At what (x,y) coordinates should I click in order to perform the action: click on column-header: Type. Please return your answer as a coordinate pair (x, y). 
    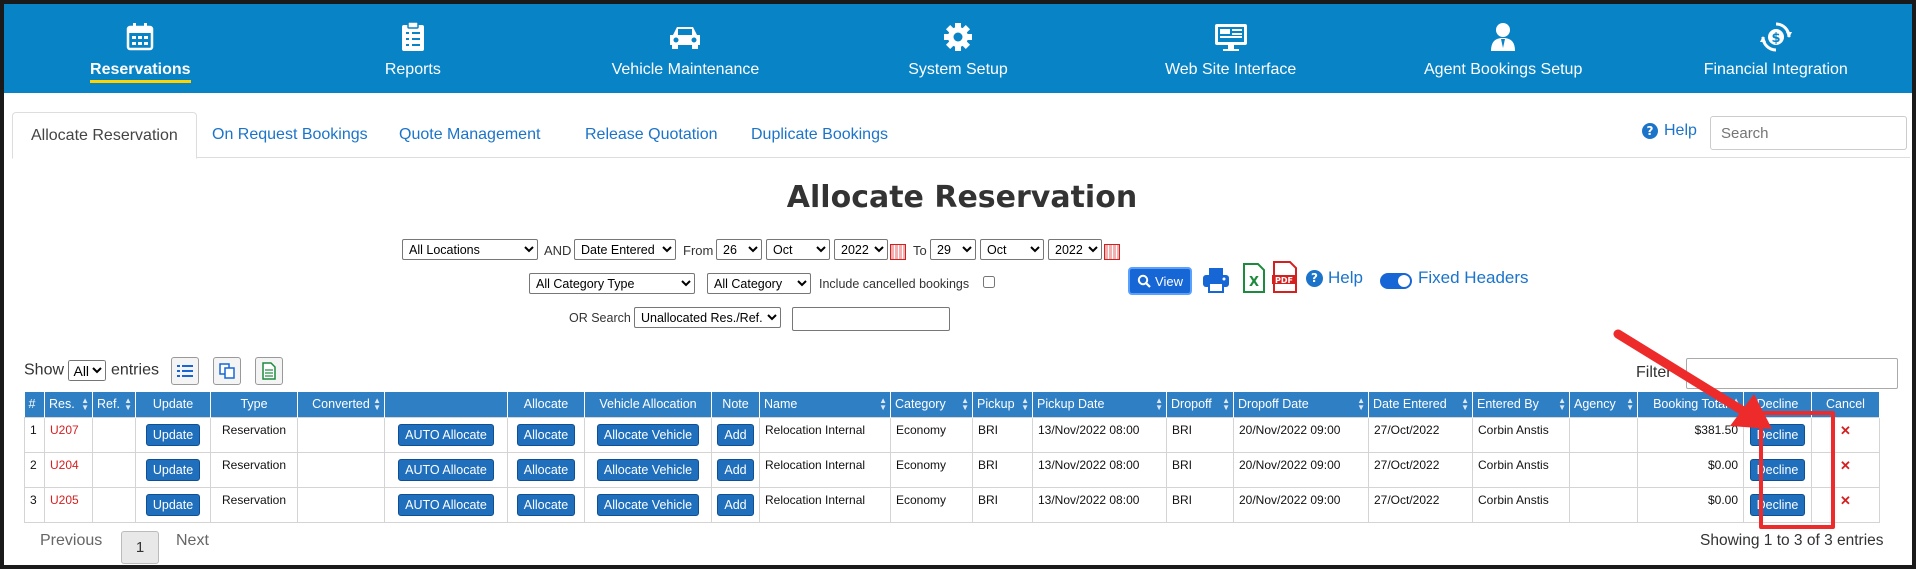
    Looking at the image, I should click on (254, 404).